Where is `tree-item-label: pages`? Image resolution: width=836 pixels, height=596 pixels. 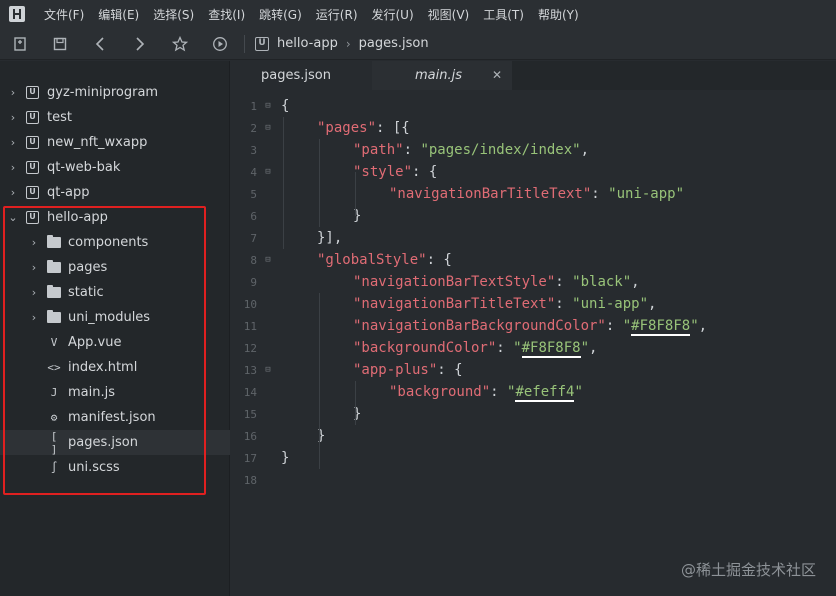 tree-item-label: pages is located at coordinates (88, 267).